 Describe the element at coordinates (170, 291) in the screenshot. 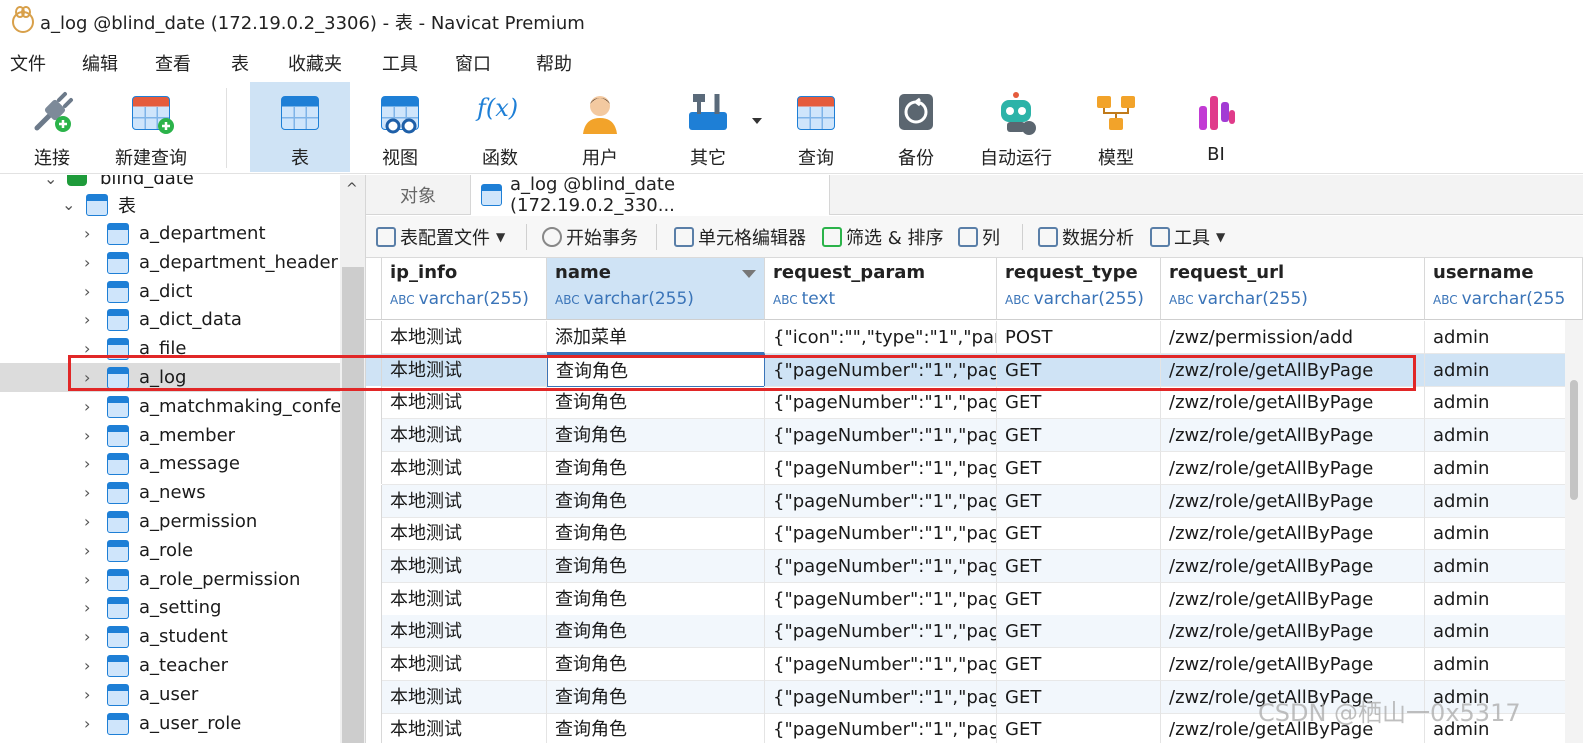

I see `tree-table-item: › a_dict` at that location.